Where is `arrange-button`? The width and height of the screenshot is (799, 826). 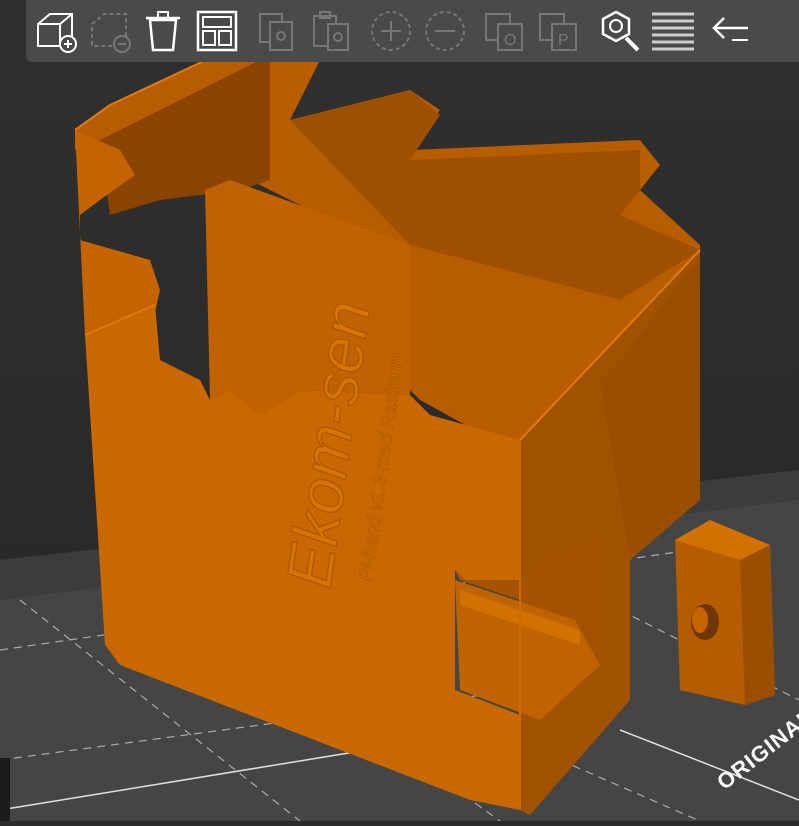 arrange-button is located at coordinates (217, 31).